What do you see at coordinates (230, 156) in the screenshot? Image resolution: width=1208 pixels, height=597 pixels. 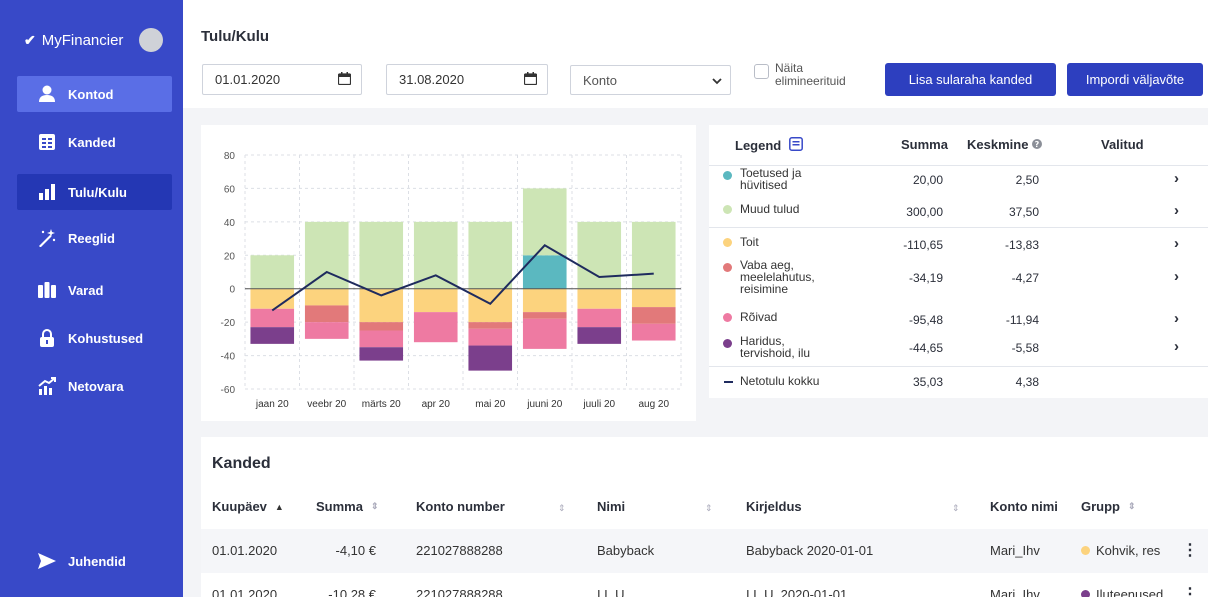 I see `y-tick-label: 80` at bounding box center [230, 156].